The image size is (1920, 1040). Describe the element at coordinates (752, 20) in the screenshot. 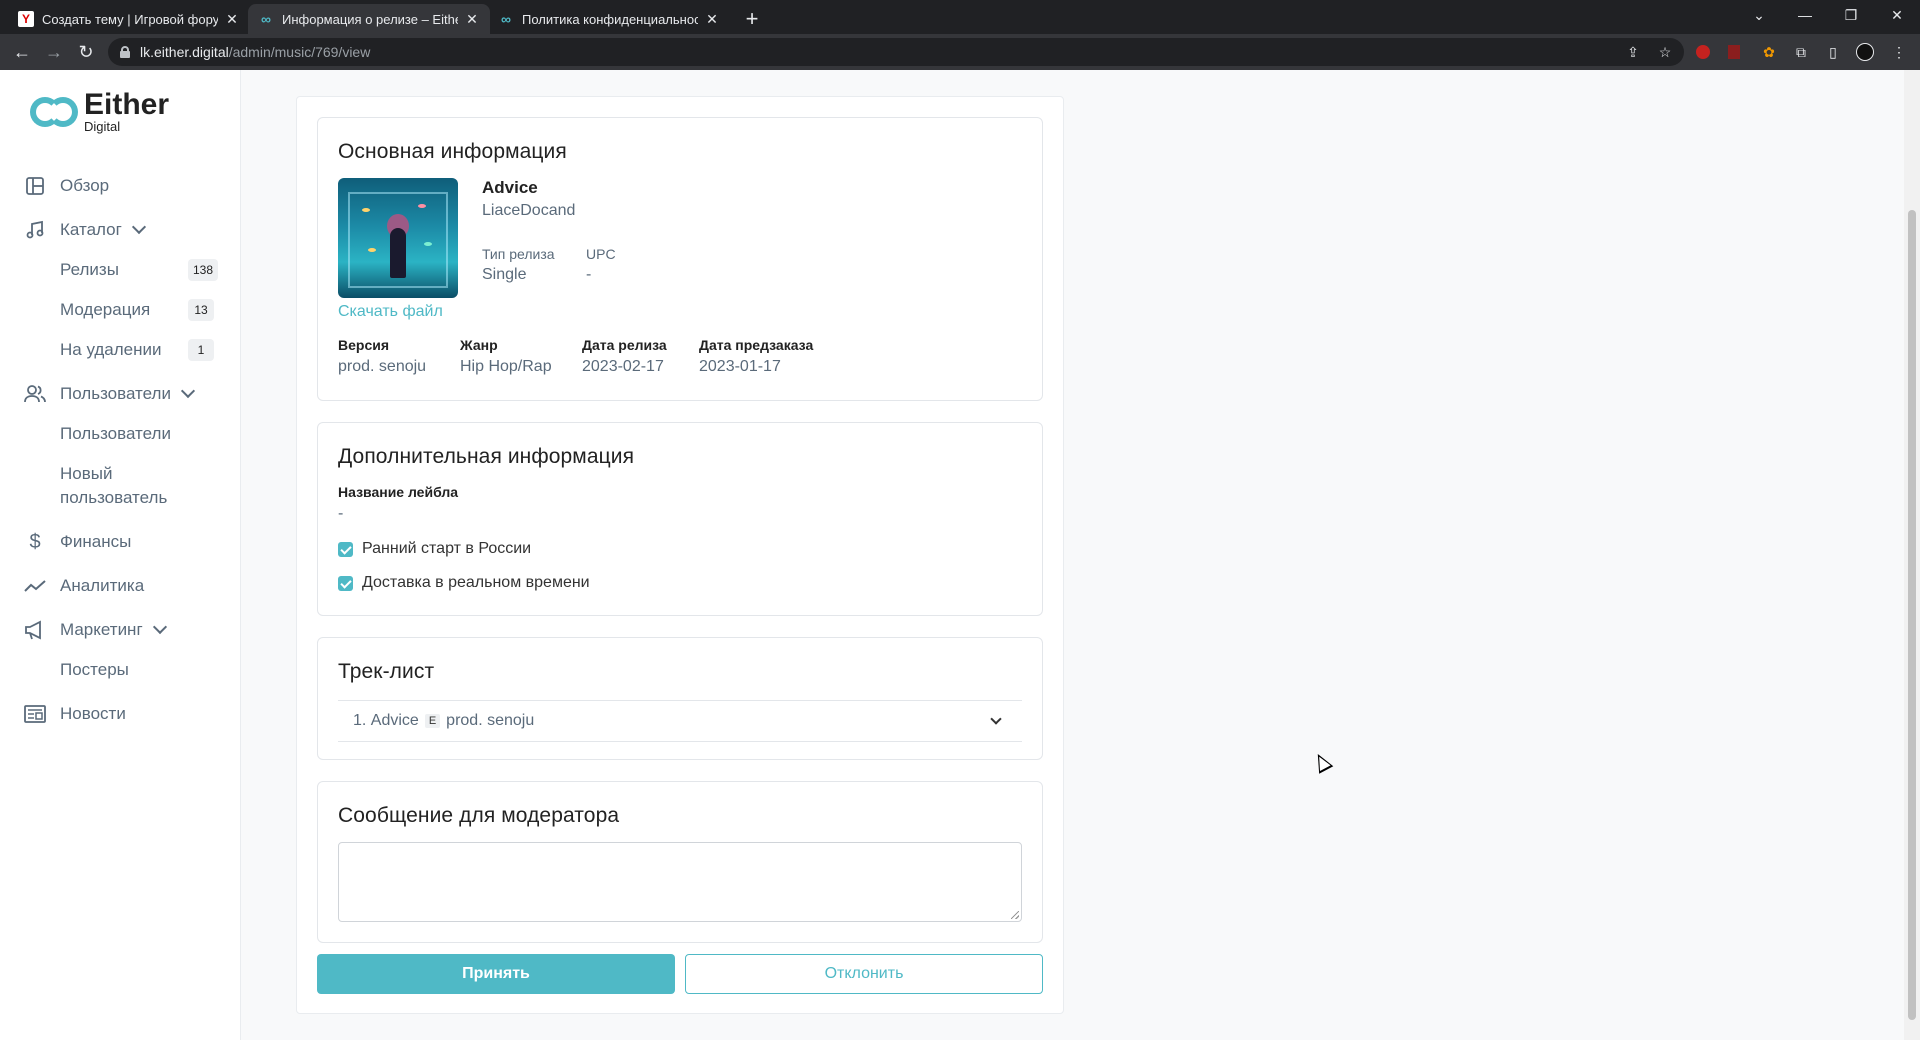

I see `new-tab-button: +` at that location.